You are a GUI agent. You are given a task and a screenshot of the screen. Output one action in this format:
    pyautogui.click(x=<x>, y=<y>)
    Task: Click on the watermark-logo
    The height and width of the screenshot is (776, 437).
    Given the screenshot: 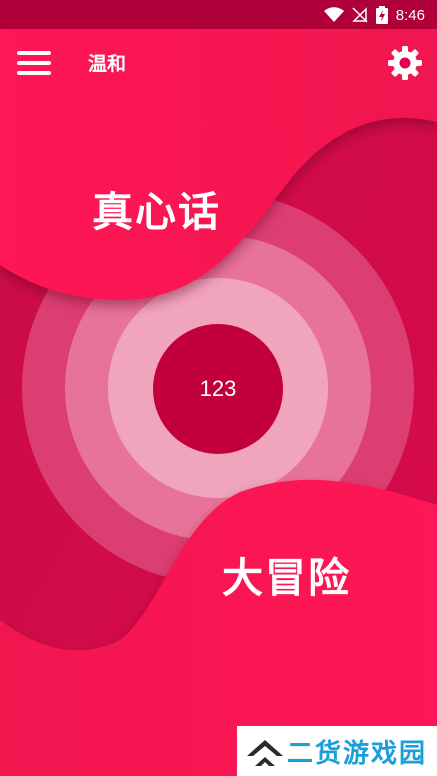 What is the action you would take?
    pyautogui.click(x=265, y=753)
    